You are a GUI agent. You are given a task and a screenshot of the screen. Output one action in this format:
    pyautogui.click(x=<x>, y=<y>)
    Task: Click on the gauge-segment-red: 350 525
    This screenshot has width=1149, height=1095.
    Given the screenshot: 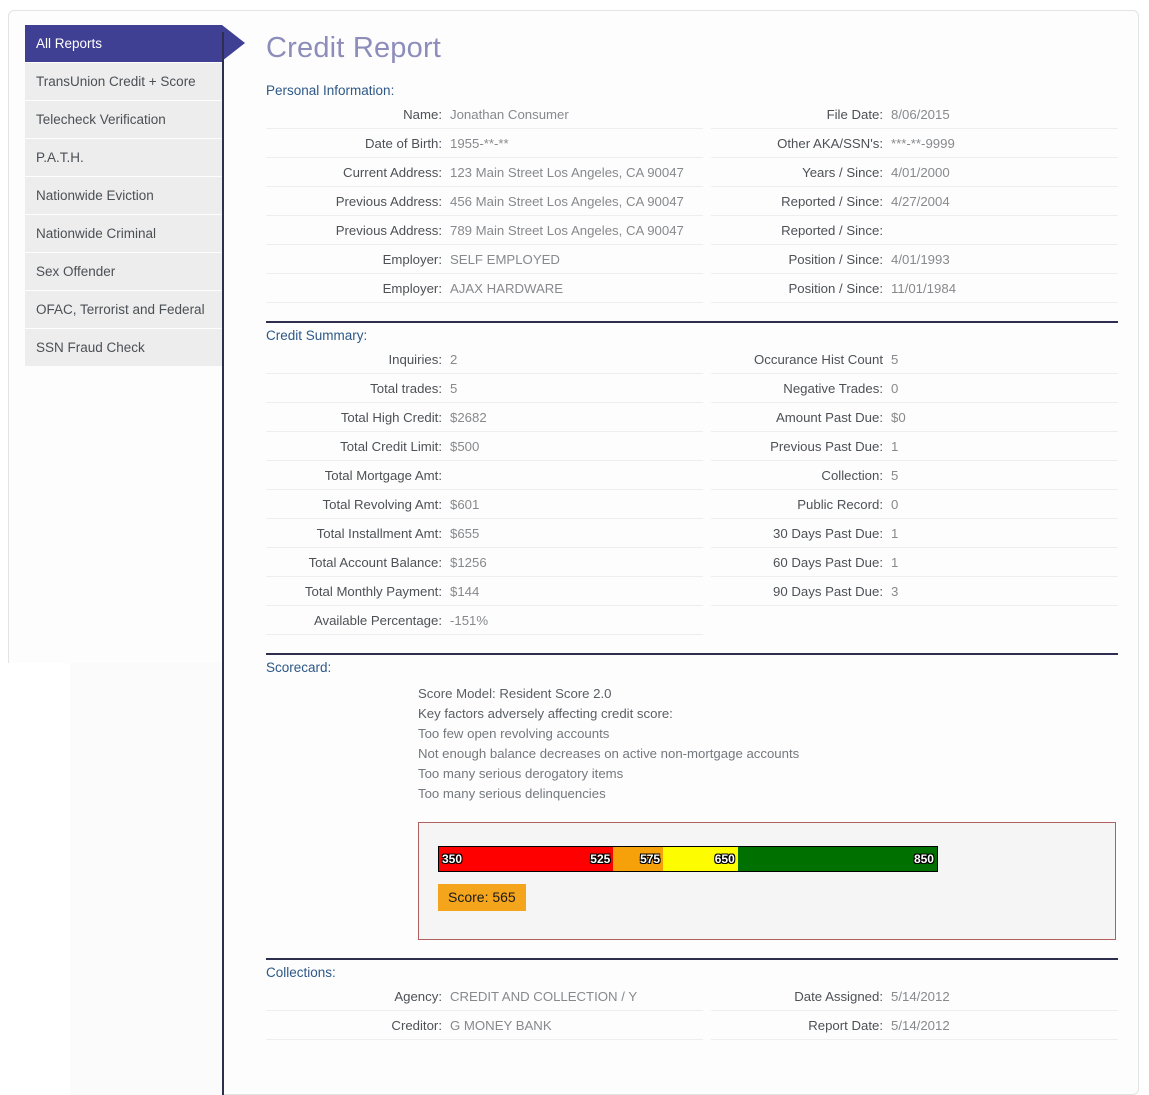 What is the action you would take?
    pyautogui.click(x=526, y=859)
    